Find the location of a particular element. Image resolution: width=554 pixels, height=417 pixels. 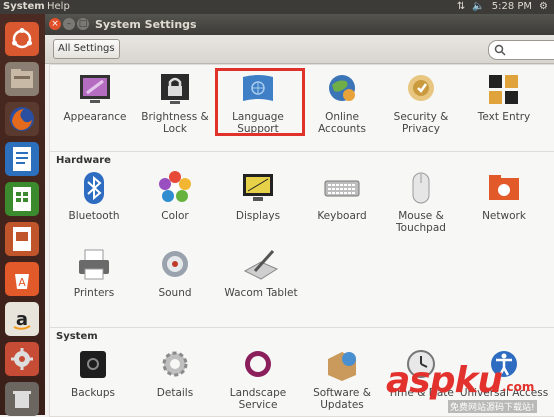

sound-item: Sound is located at coordinates (175, 273).